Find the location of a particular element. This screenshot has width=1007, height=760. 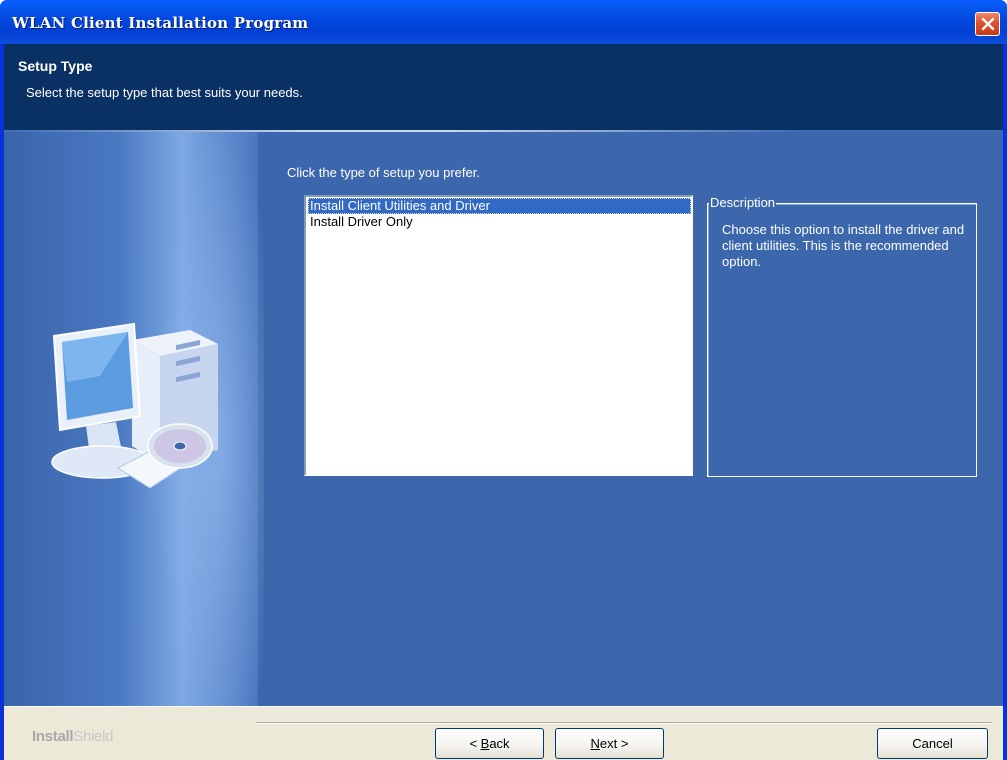

close-icon is located at coordinates (988, 24).